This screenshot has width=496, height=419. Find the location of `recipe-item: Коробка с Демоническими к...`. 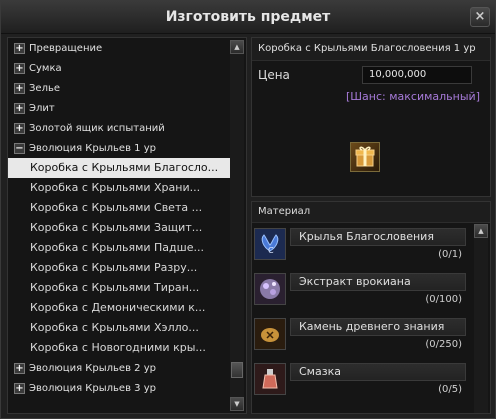

recipe-item: Коробка с Демоническими к... is located at coordinates (119, 308).